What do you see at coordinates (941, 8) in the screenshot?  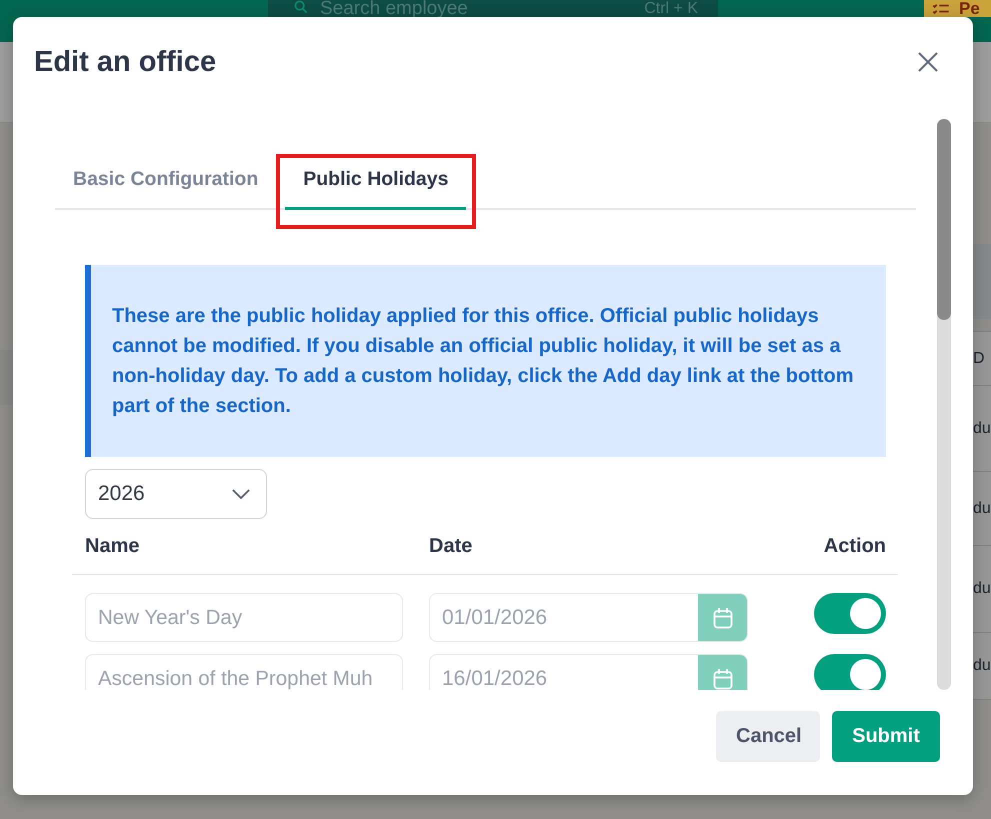 I see `checklist-icon` at bounding box center [941, 8].